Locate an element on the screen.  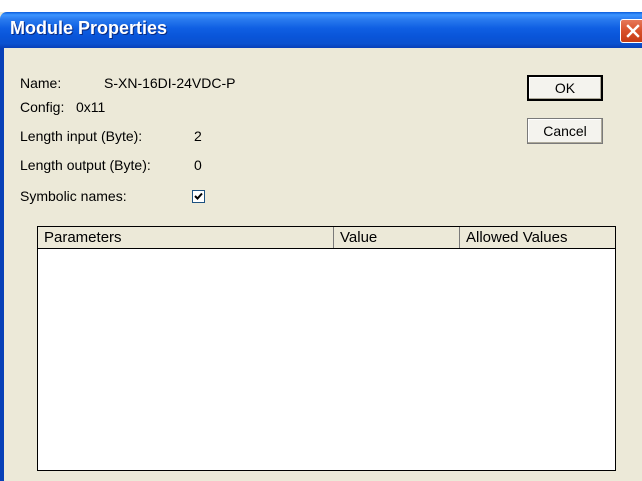
name-value: S-XN-16DI-24VDC-P is located at coordinates (170, 83).